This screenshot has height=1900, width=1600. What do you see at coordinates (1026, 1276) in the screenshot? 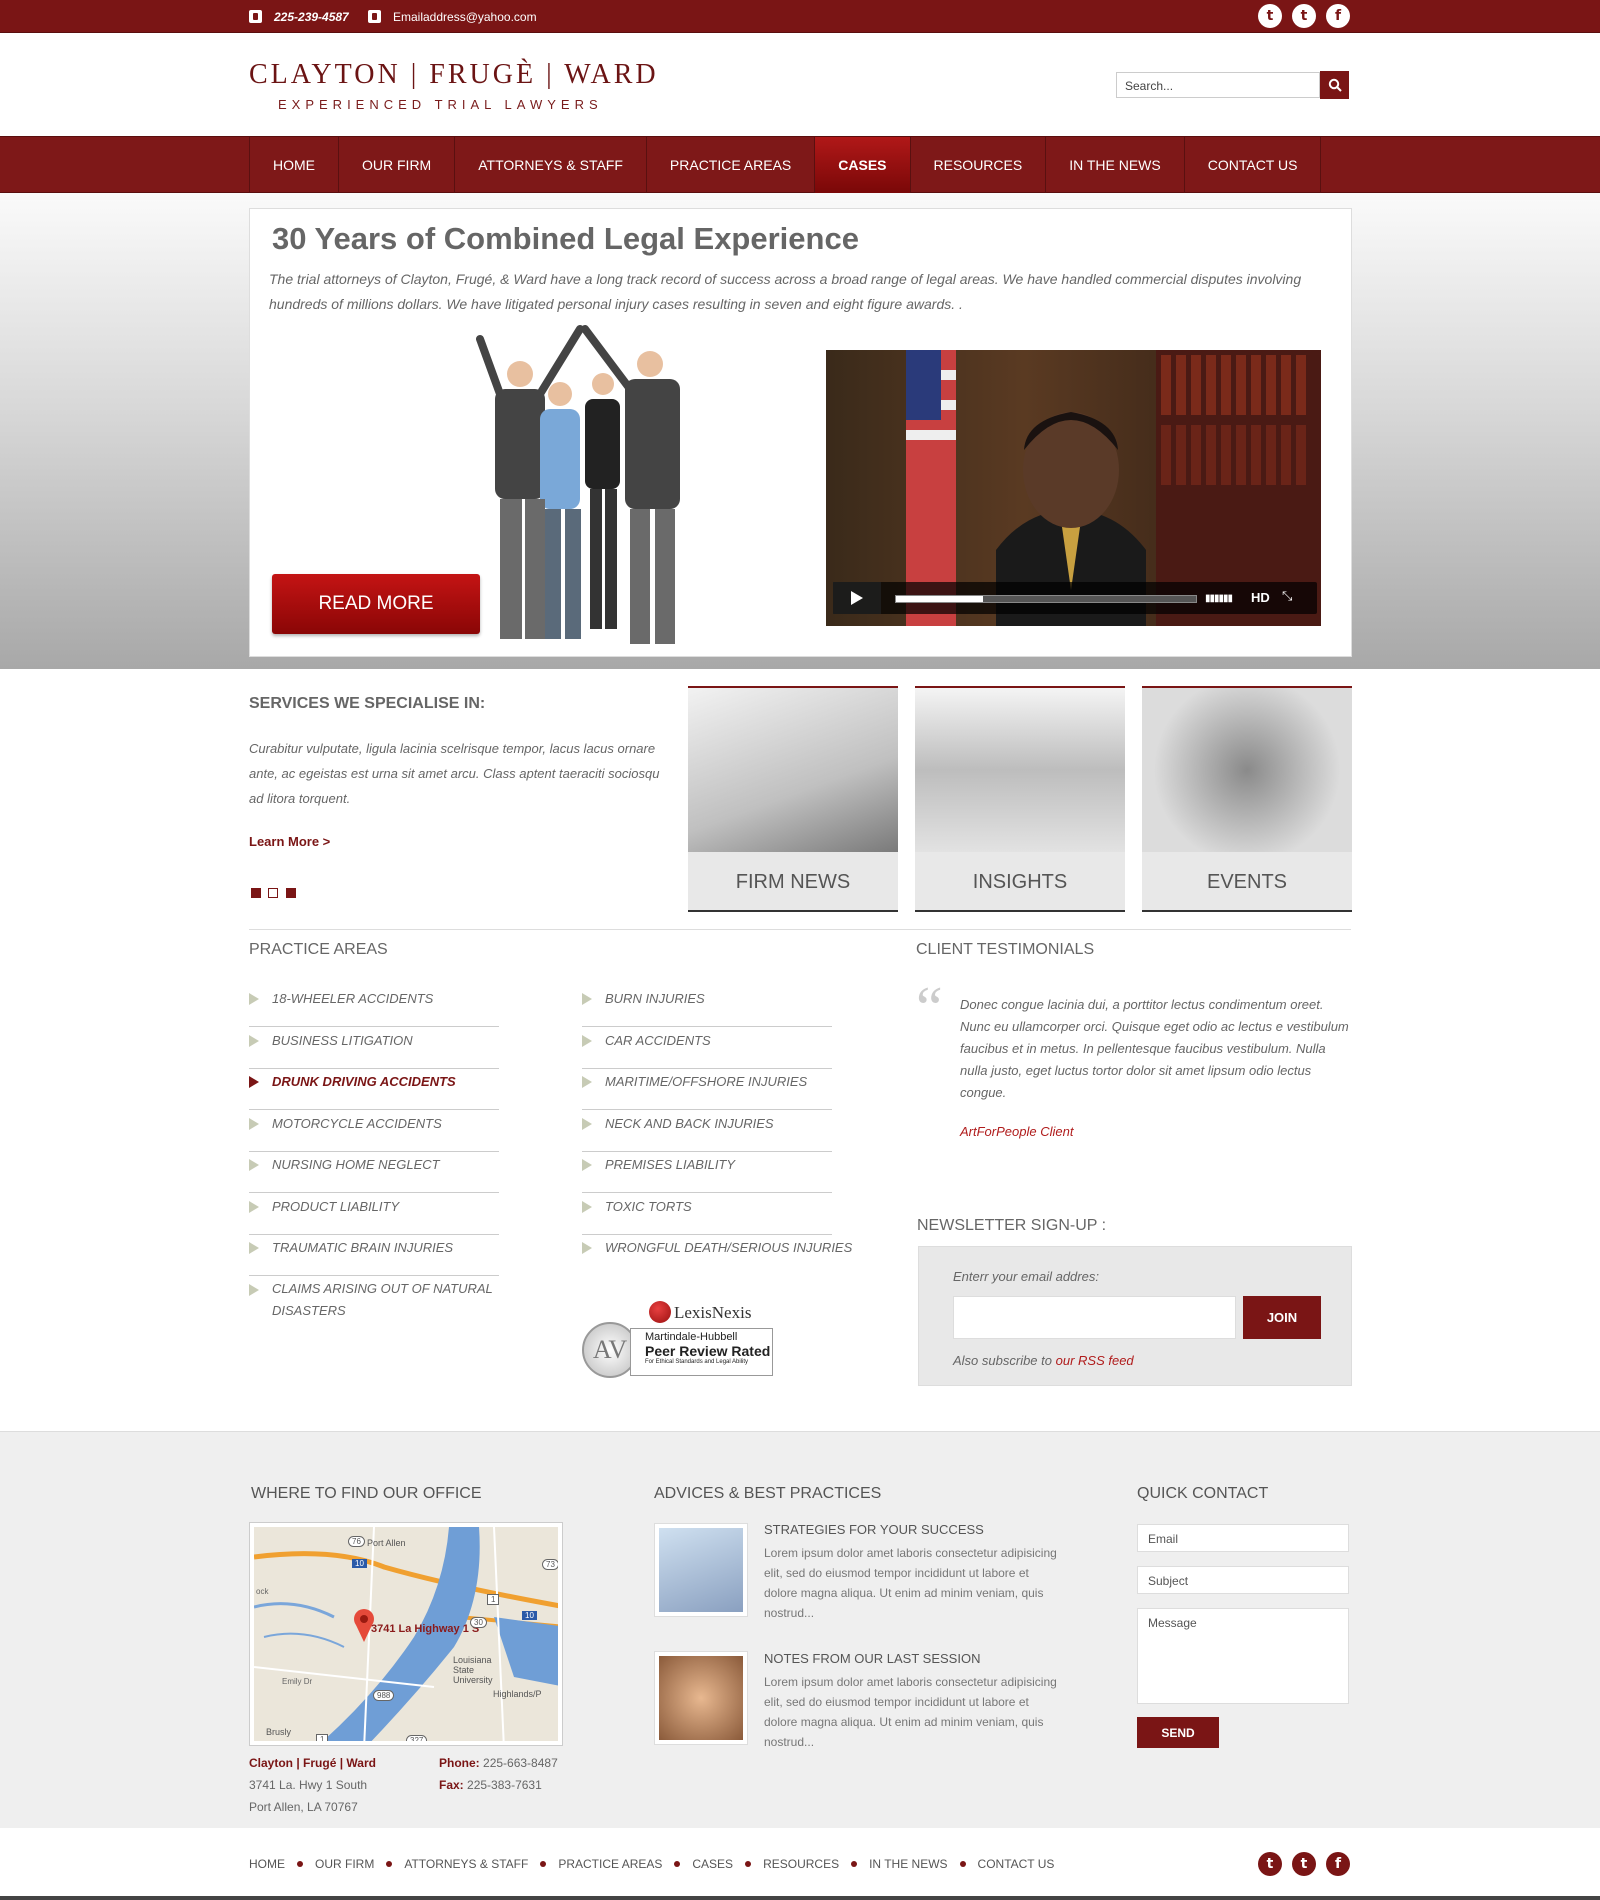
I see `newsletter-label: Enterr your email addres:` at bounding box center [1026, 1276].